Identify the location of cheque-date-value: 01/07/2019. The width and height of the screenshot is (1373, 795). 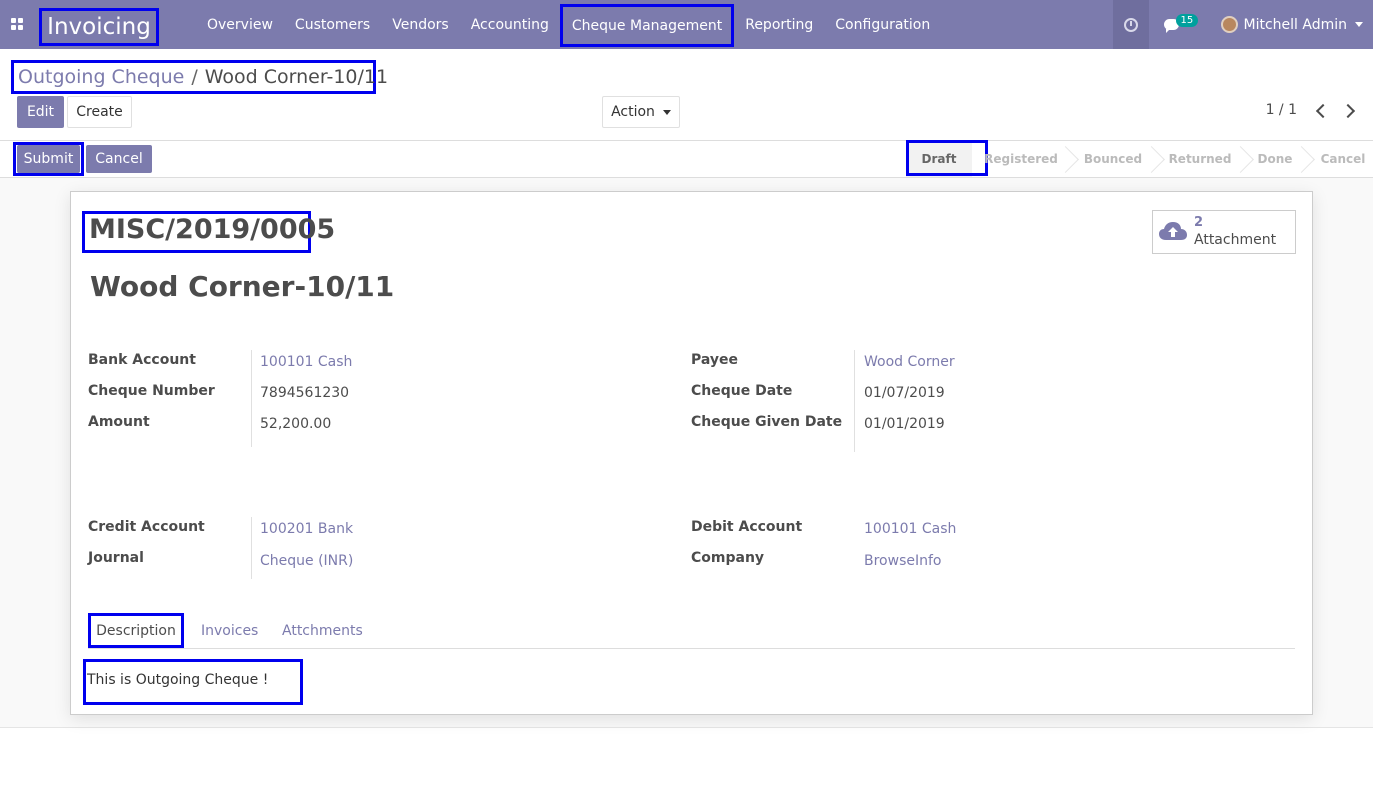
(904, 393).